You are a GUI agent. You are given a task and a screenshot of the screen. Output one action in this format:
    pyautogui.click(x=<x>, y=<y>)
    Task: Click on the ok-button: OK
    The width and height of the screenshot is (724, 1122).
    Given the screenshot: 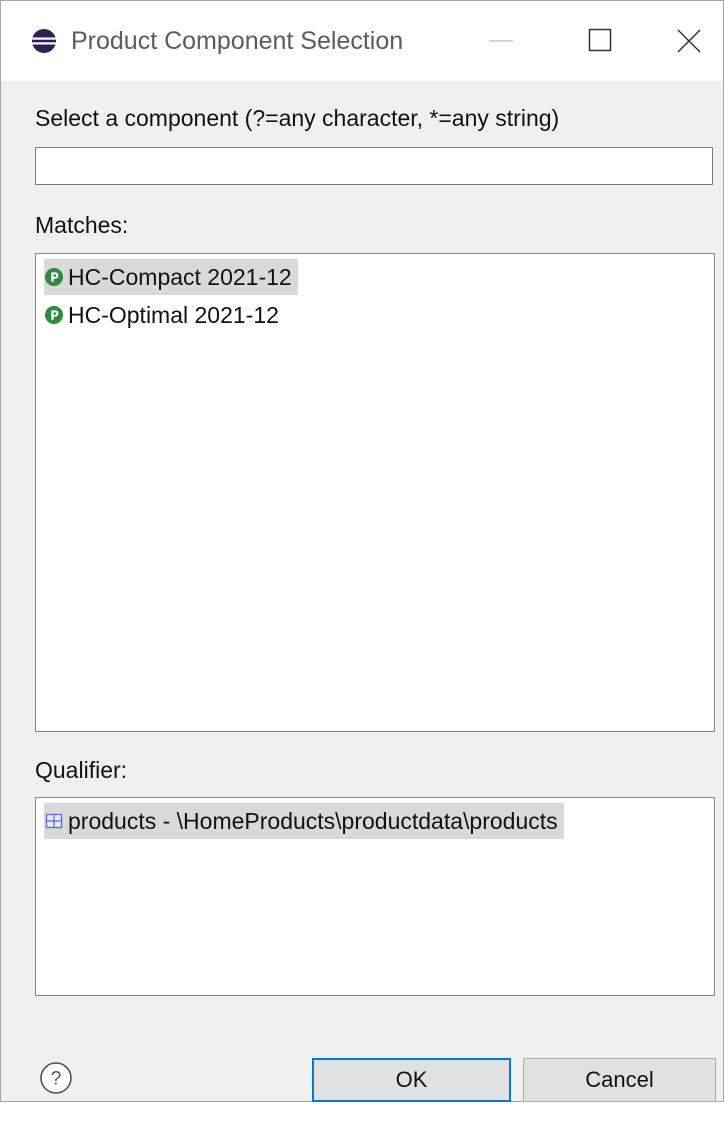 What is the action you would take?
    pyautogui.click(x=411, y=1080)
    